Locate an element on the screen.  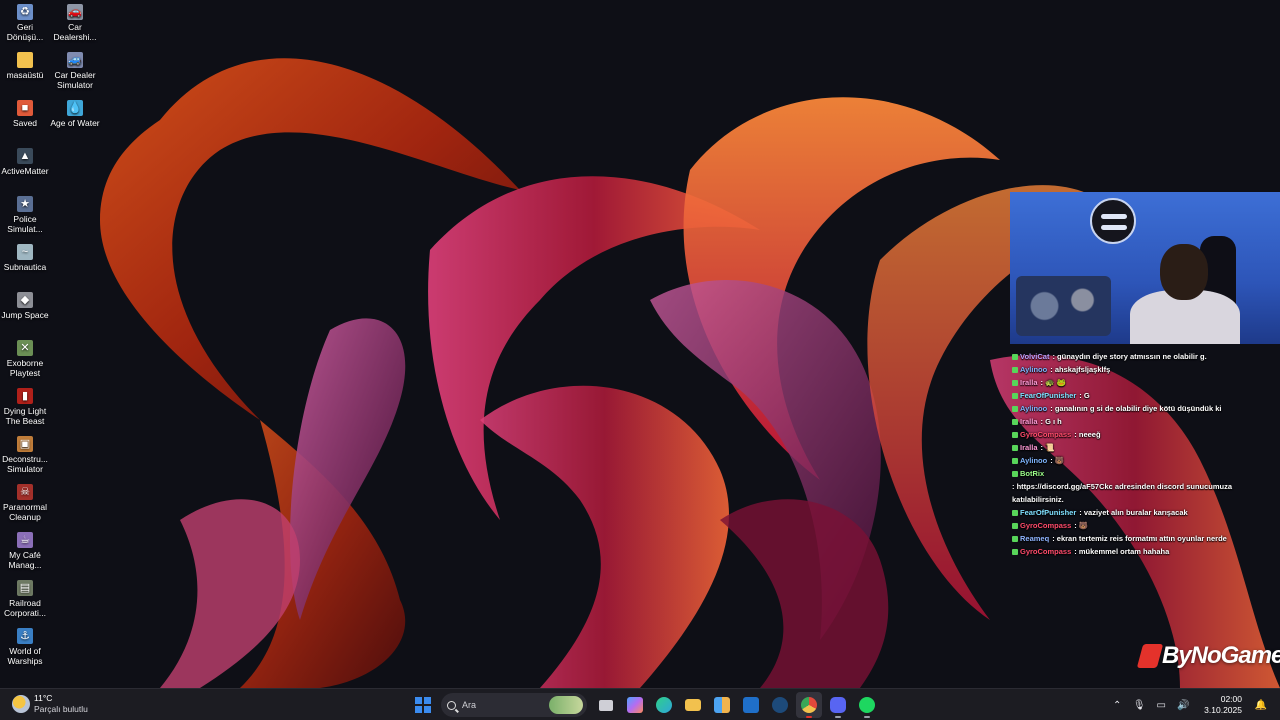
file-explorer-app is located at coordinates (693, 705).